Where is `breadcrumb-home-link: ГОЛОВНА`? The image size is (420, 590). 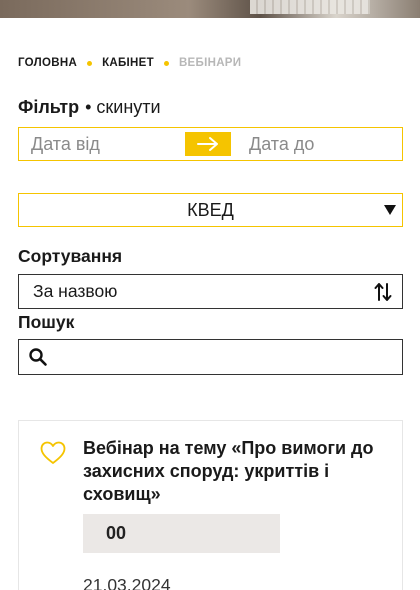 breadcrumb-home-link: ГОЛОВНА is located at coordinates (47, 63).